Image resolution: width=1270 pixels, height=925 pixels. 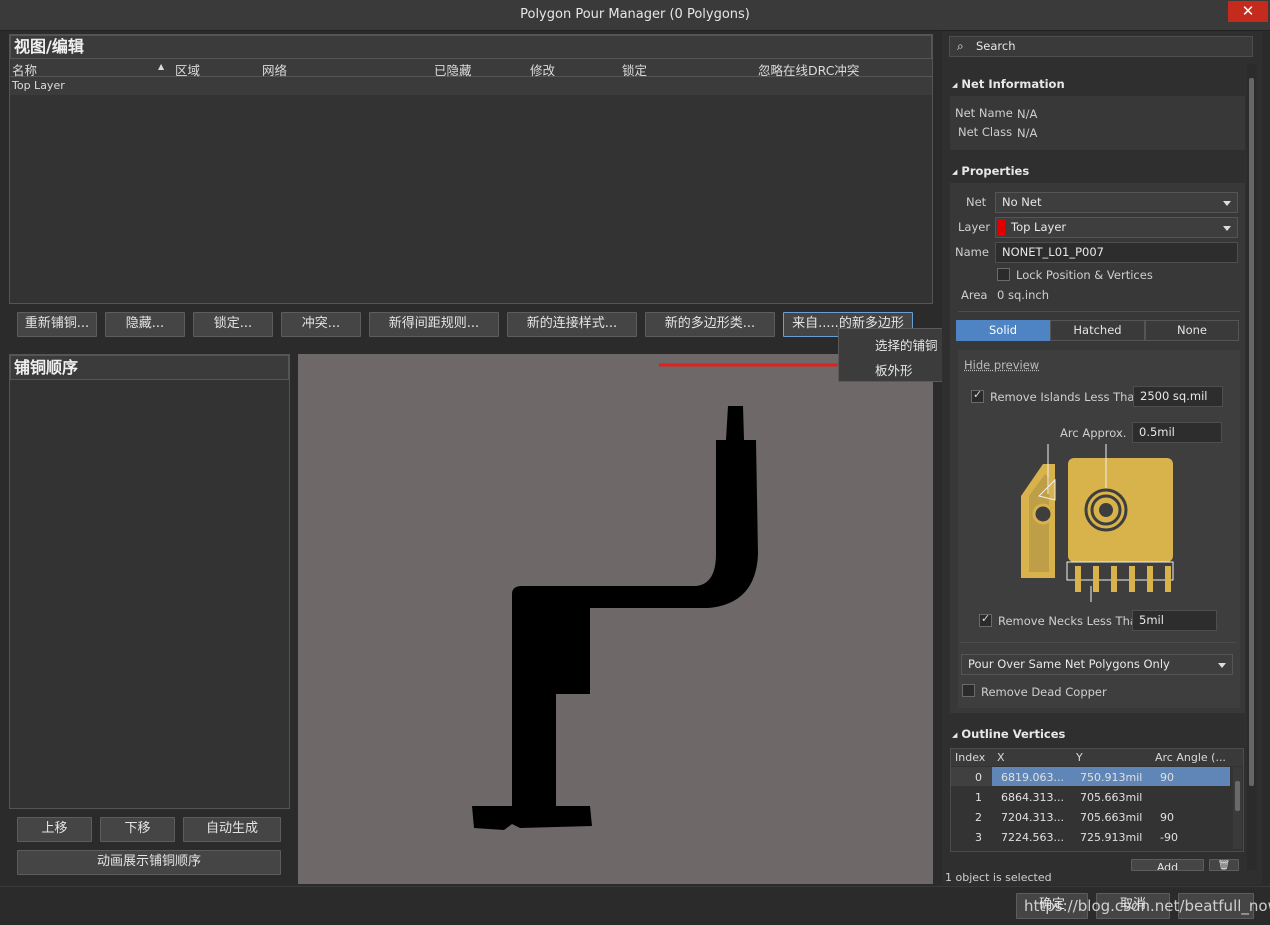 I want to click on sort-arrow-icon: ▲, so click(x=161, y=66).